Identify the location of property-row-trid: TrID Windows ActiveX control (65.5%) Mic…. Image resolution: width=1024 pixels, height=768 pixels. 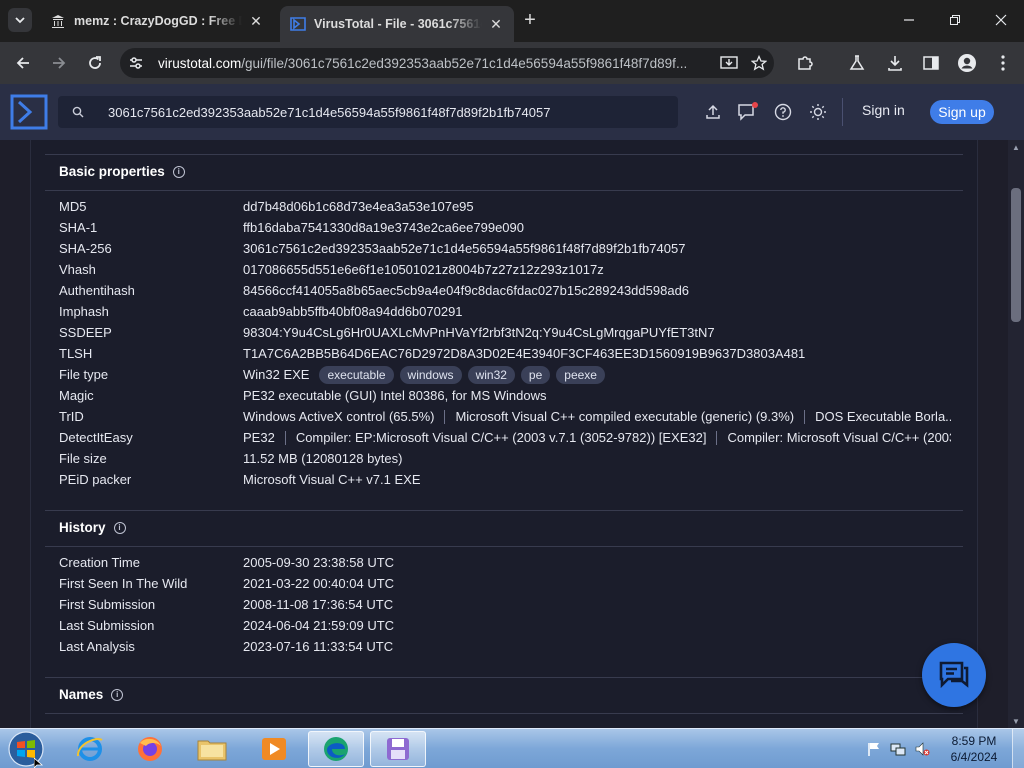
(505, 416).